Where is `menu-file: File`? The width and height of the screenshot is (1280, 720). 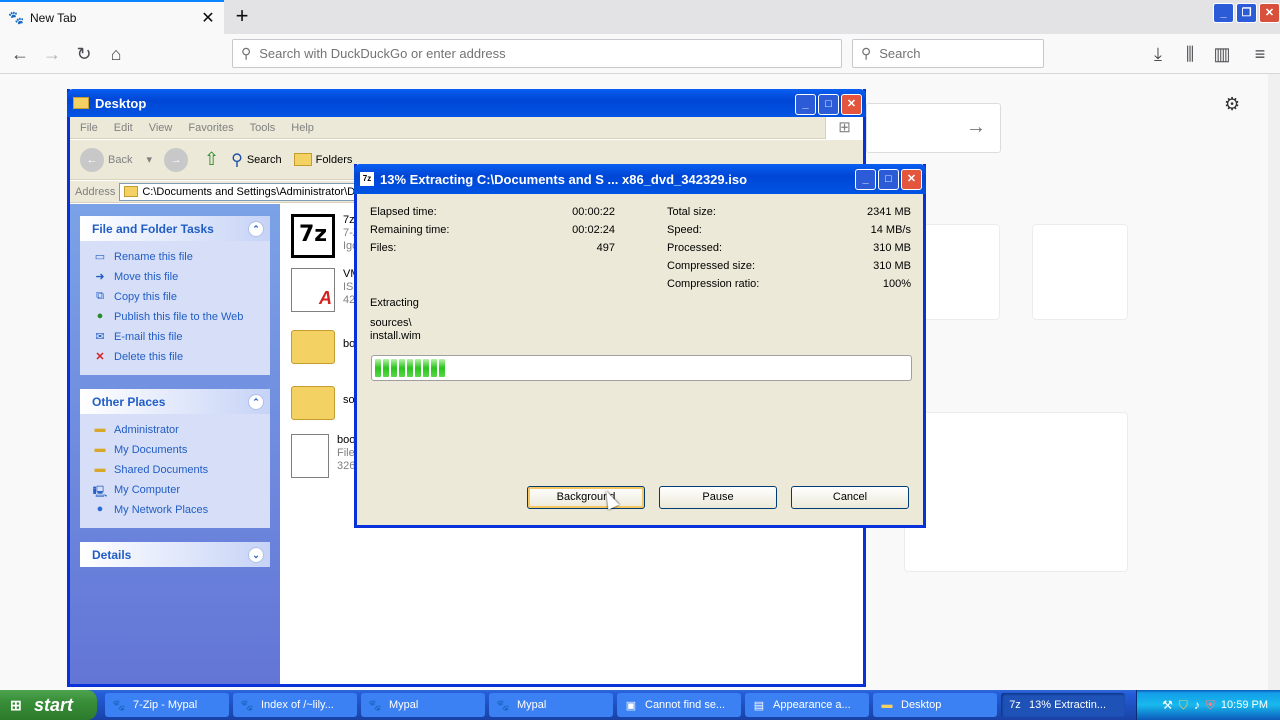 menu-file: File is located at coordinates (89, 128).